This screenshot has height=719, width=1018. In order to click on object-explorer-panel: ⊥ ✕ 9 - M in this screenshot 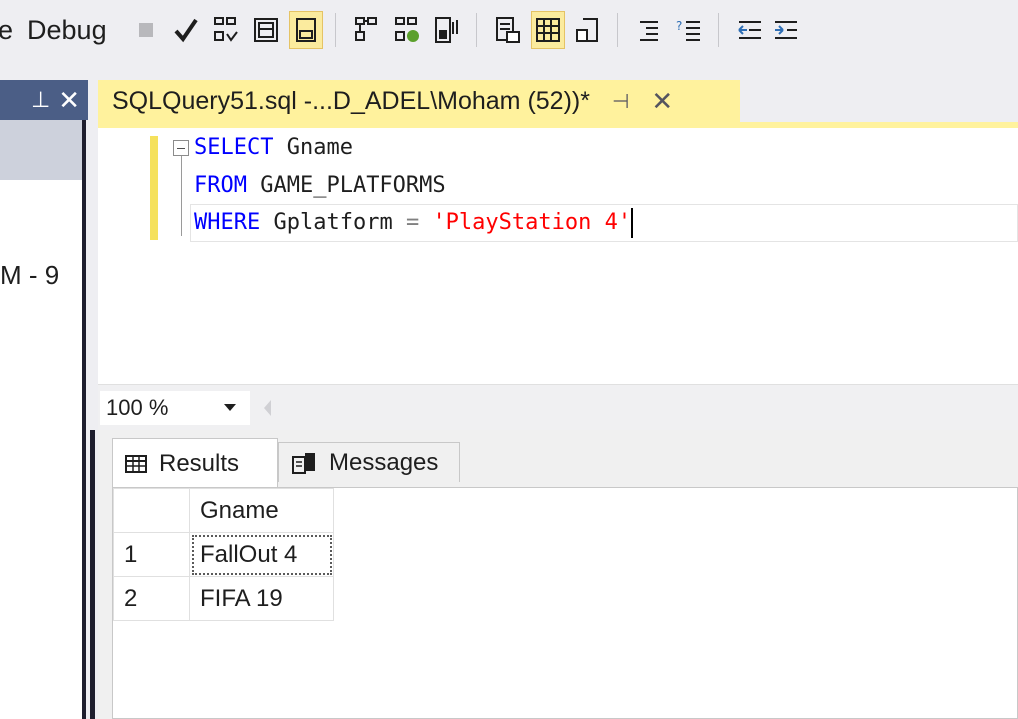, I will do `click(45, 389)`.